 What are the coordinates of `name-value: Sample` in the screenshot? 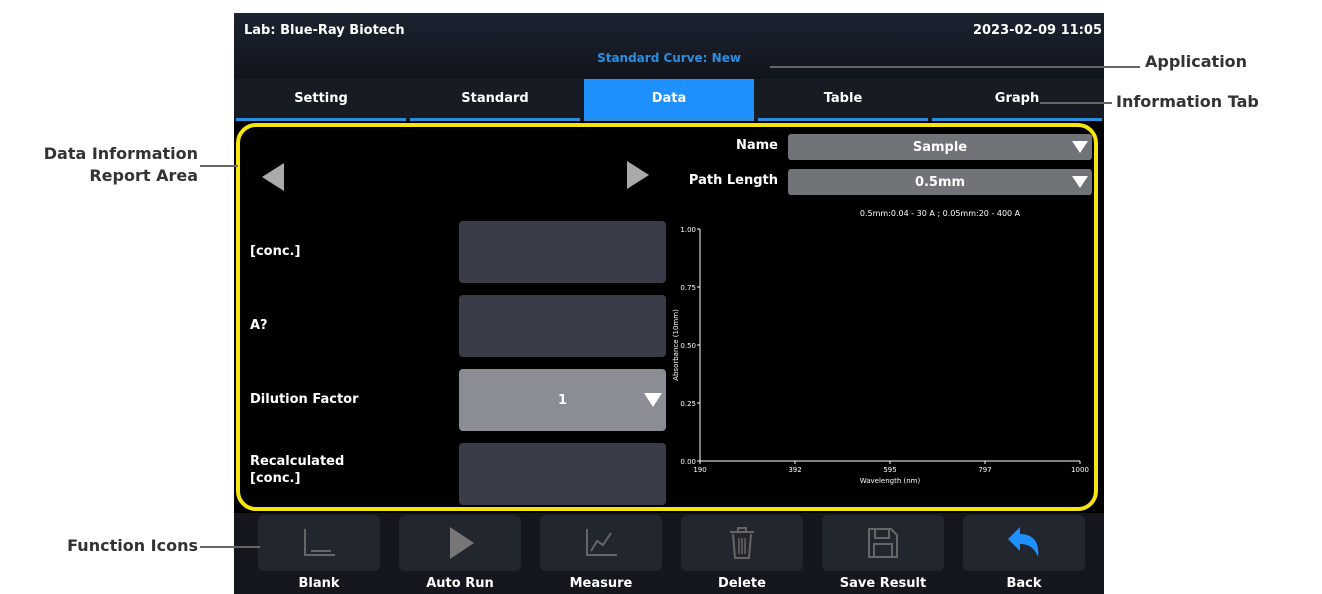 It's located at (940, 147).